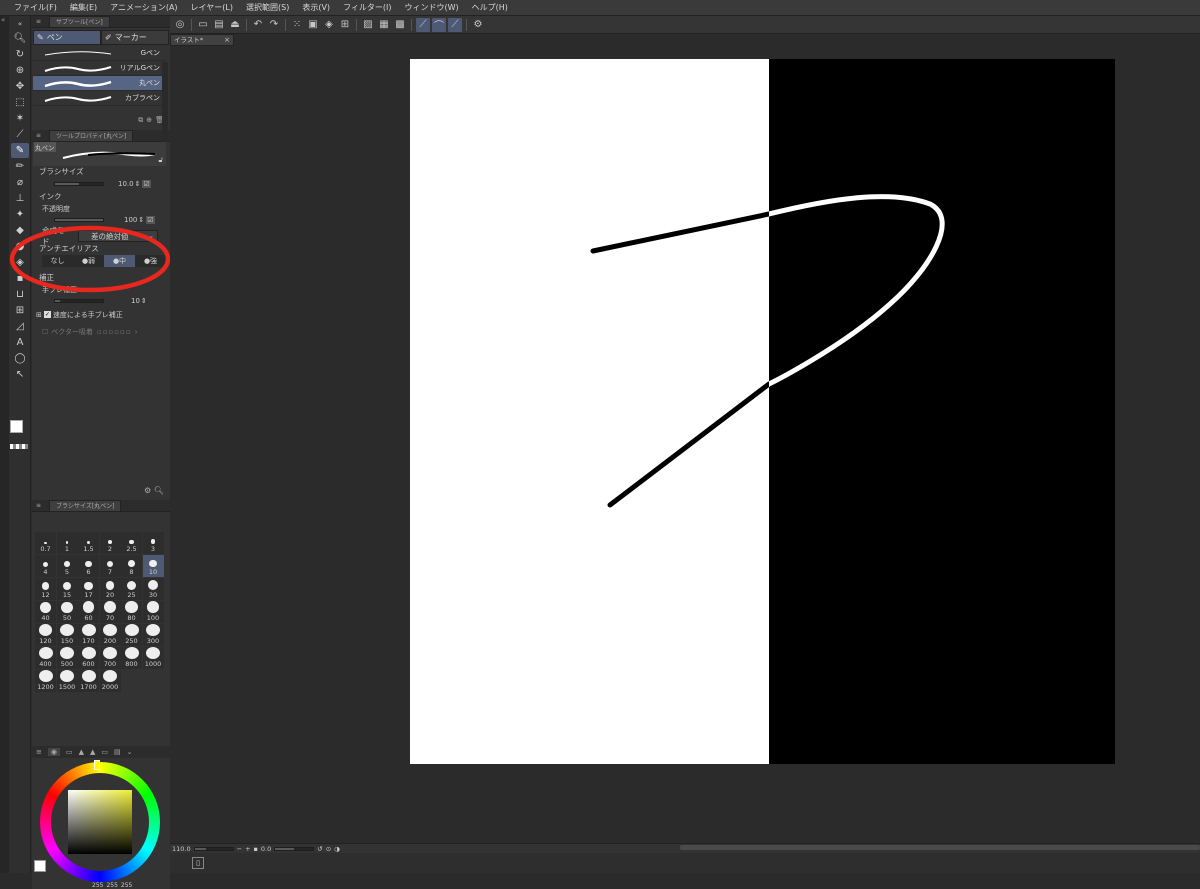 The width and height of the screenshot is (1200, 889). I want to click on fit-icon: ▪, so click(256, 849).